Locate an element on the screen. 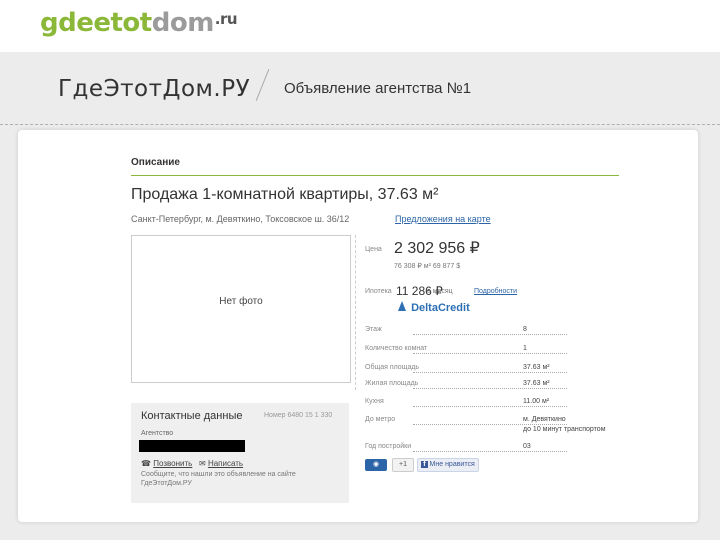 Image resolution: width=720 pixels, height=540 pixels. listing-title: Продажа 1-комнатной квартиры, 37.63 м² is located at coordinates (285, 194).